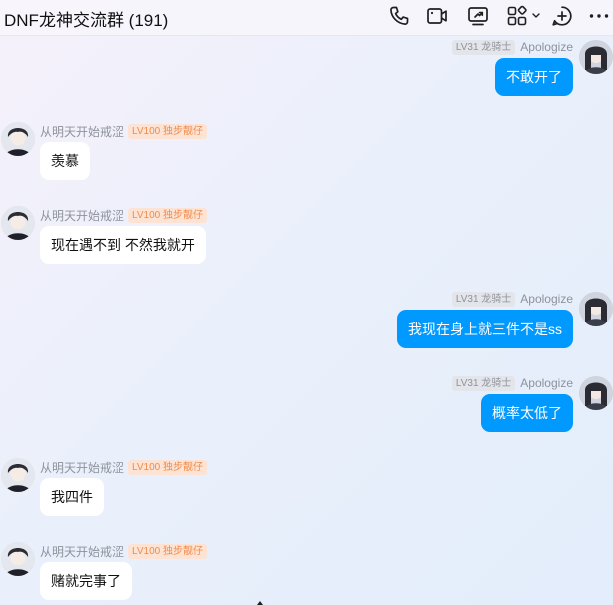 This screenshot has width=613, height=605. I want to click on chat-header: DNF龙神交流群 (191), so click(306, 18).